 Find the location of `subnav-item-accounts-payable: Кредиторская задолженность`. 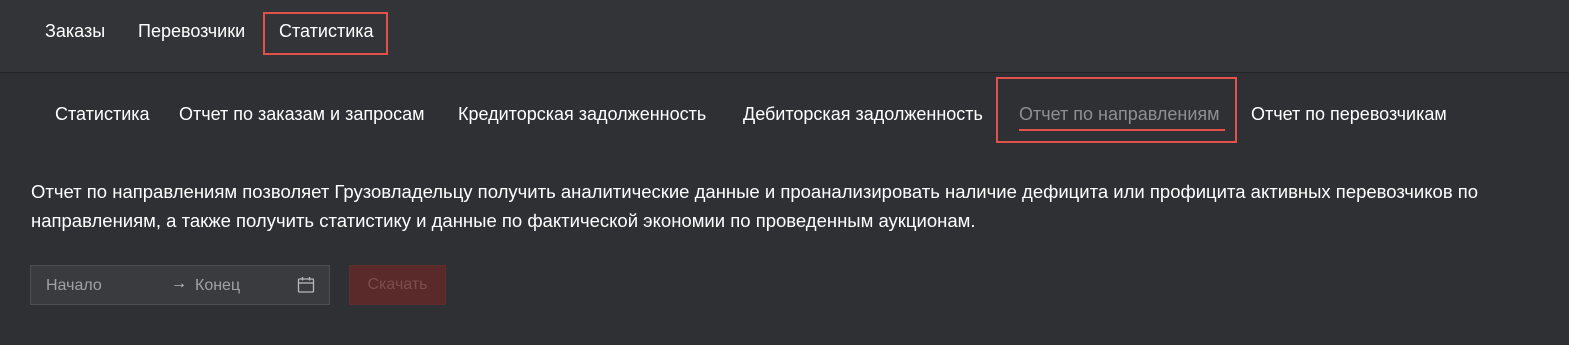

subnav-item-accounts-payable: Кредиторская задолженность is located at coordinates (582, 114).